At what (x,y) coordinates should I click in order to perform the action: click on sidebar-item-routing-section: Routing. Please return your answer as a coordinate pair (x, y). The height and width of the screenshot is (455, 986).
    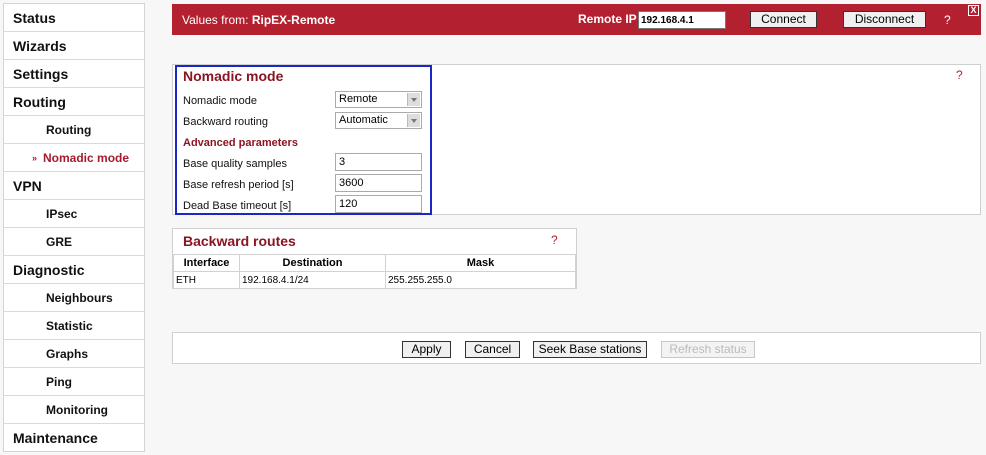
    Looking at the image, I should click on (74, 102).